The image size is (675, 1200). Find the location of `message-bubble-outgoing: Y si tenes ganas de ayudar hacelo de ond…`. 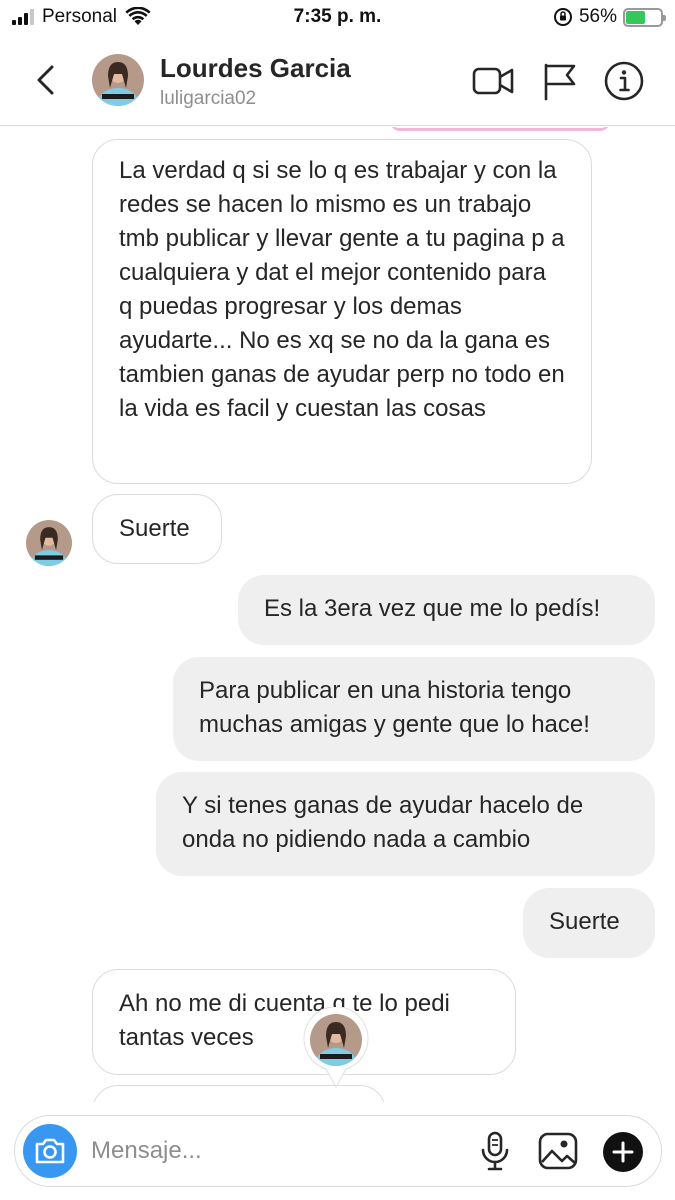

message-bubble-outgoing: Y si tenes ganas de ayudar hacelo de ond… is located at coordinates (405, 824).